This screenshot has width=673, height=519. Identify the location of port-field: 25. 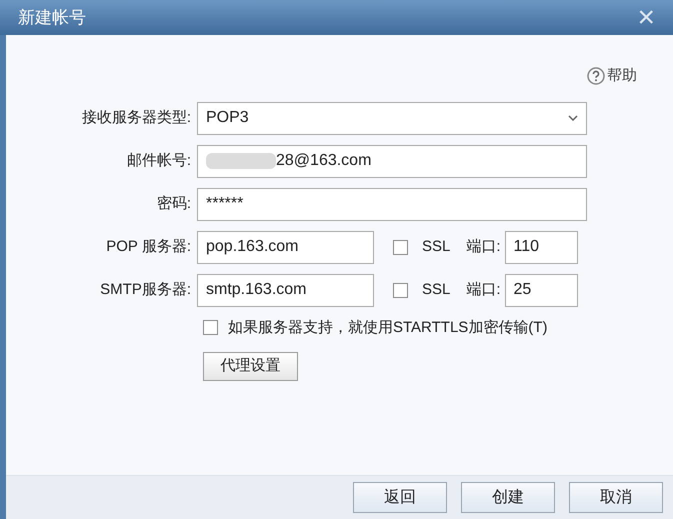
(541, 290).